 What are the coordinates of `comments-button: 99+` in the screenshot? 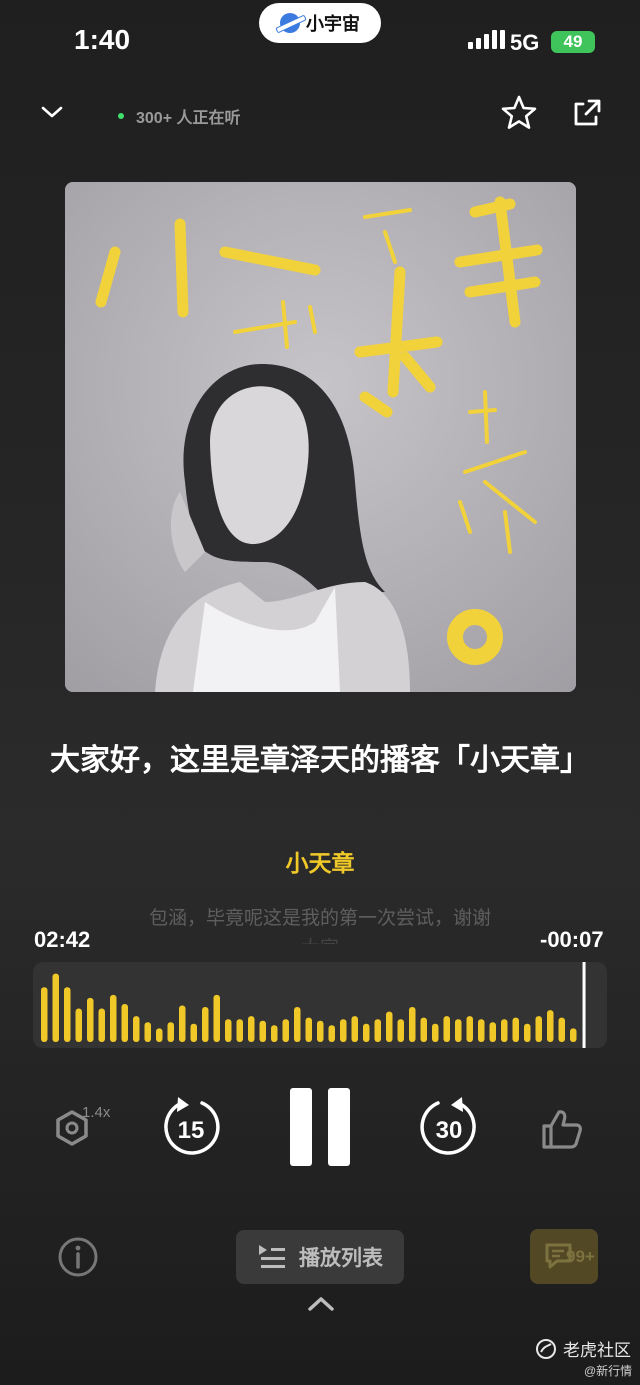 It's located at (564, 1256).